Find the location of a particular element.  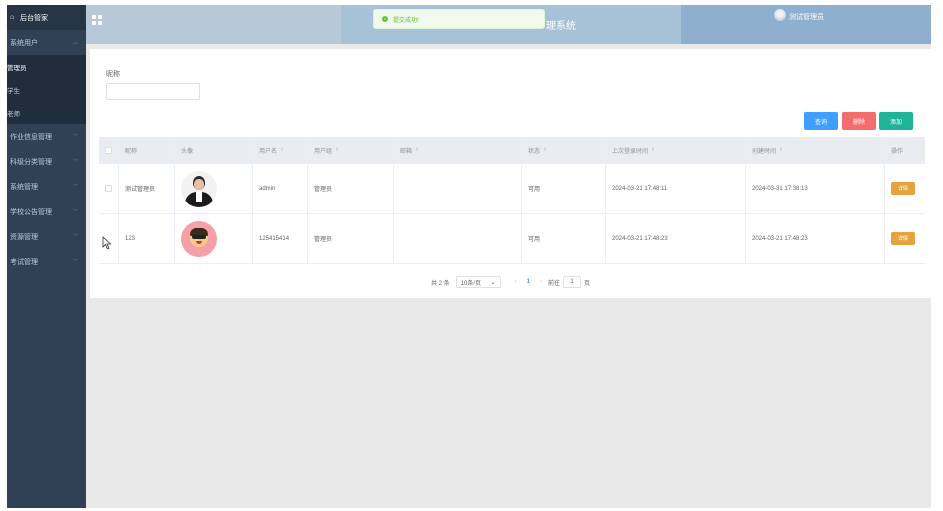

col-status: 状态 ⇕ is located at coordinates (564, 150).